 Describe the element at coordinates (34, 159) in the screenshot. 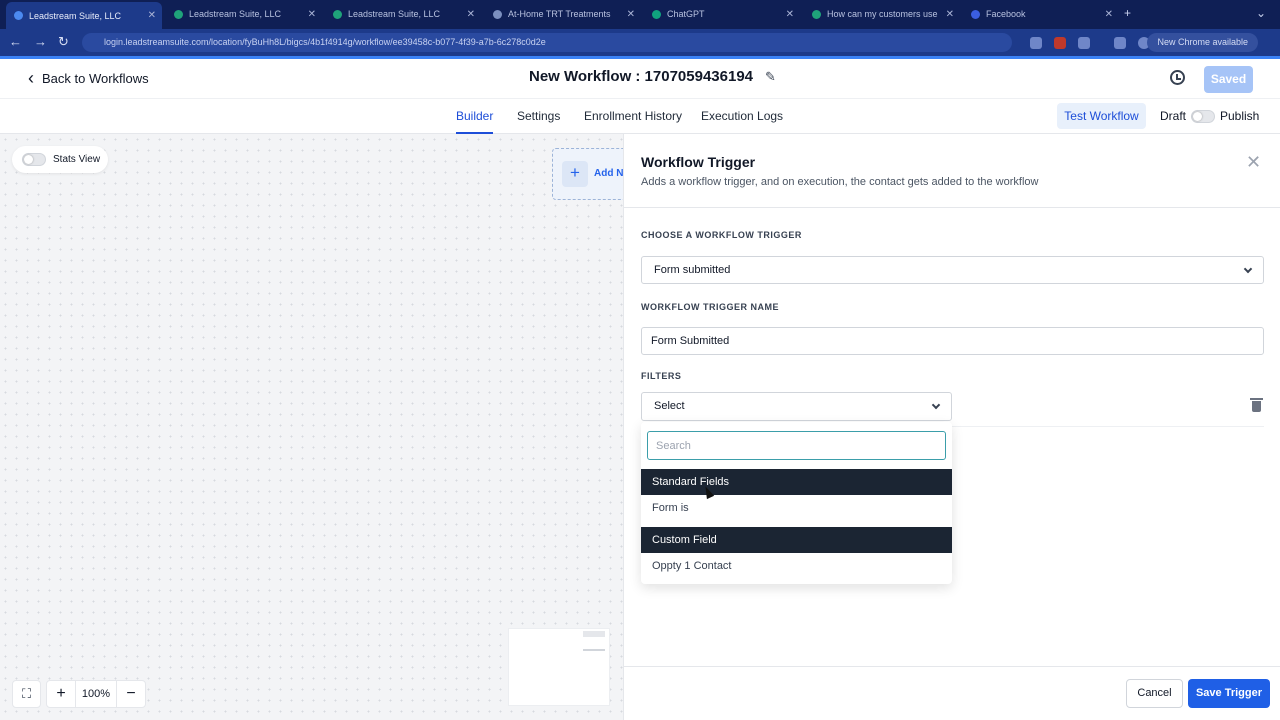

I see `stats-toggle-switch` at that location.